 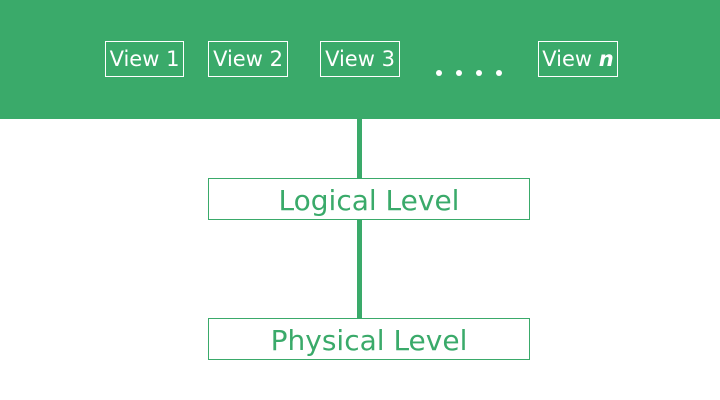 What do you see at coordinates (570, 59) in the screenshot?
I see `view-n-label: View` at bounding box center [570, 59].